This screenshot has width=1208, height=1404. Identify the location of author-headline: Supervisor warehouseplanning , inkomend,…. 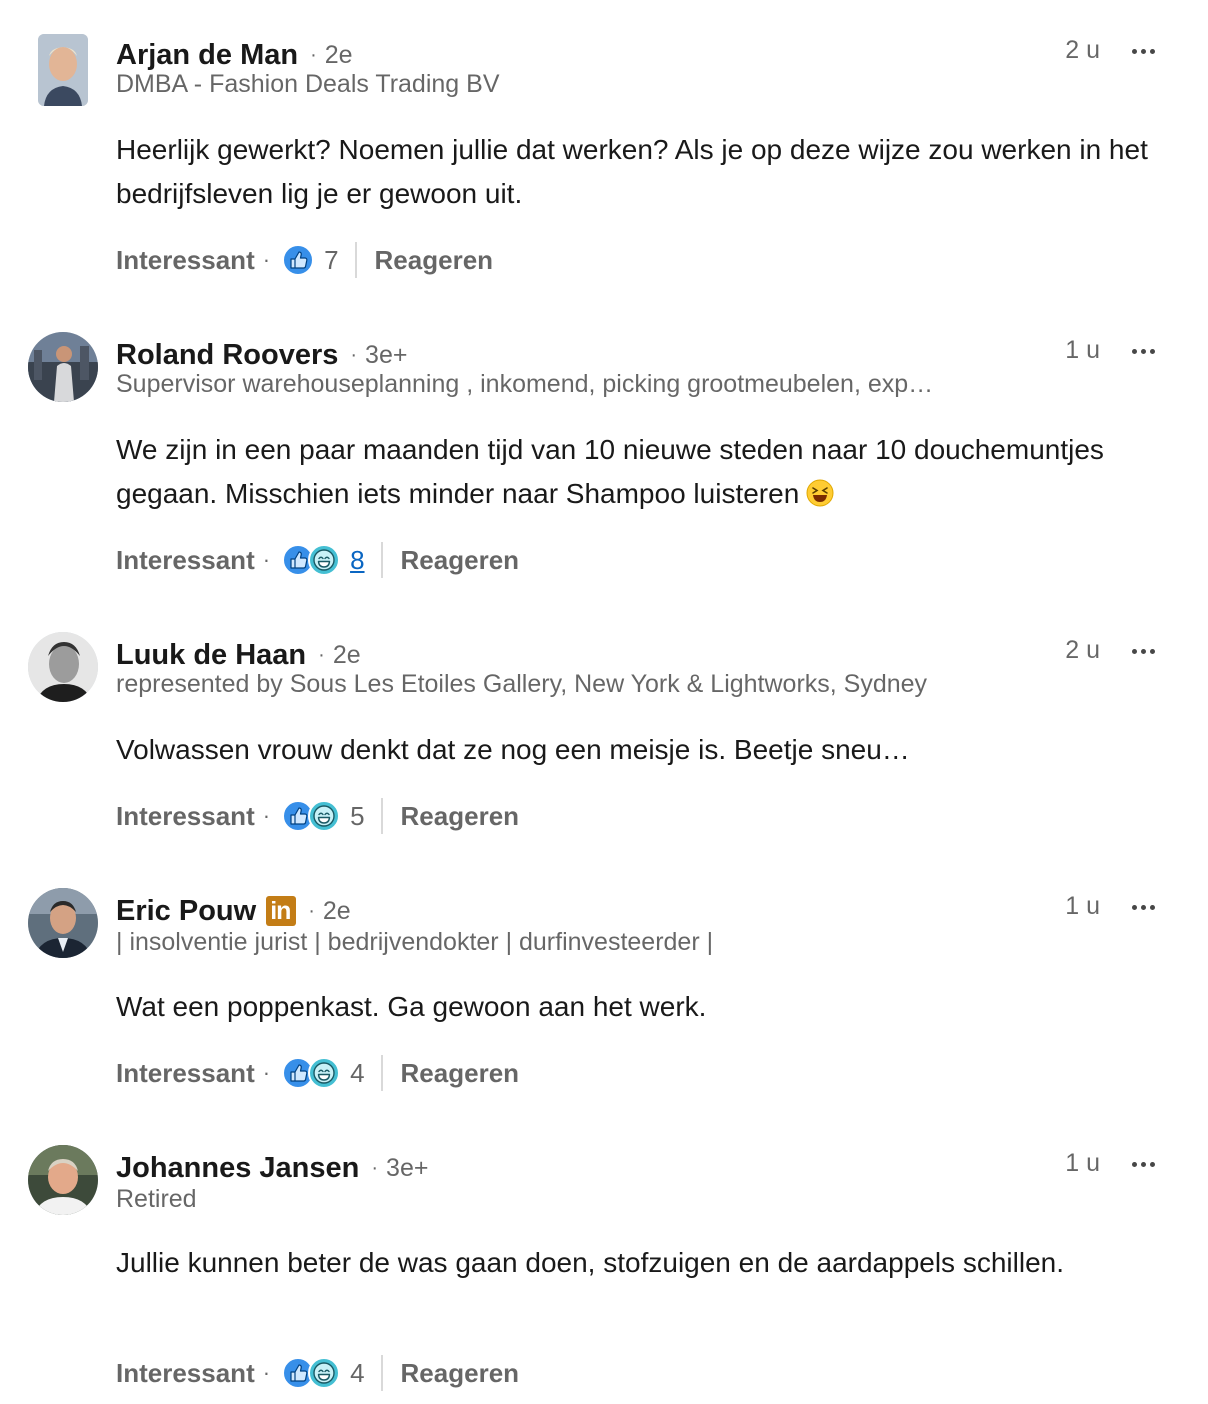
(525, 384).